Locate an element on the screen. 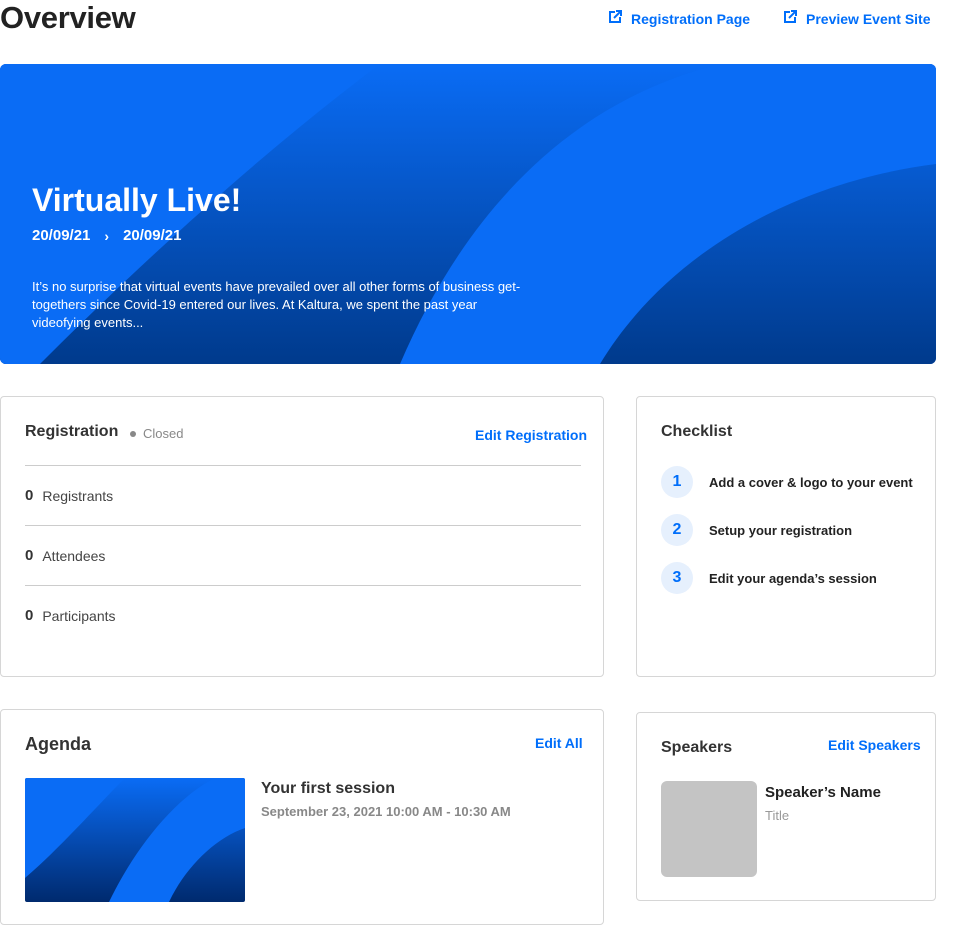  chevron-right-icon: › is located at coordinates (107, 235).